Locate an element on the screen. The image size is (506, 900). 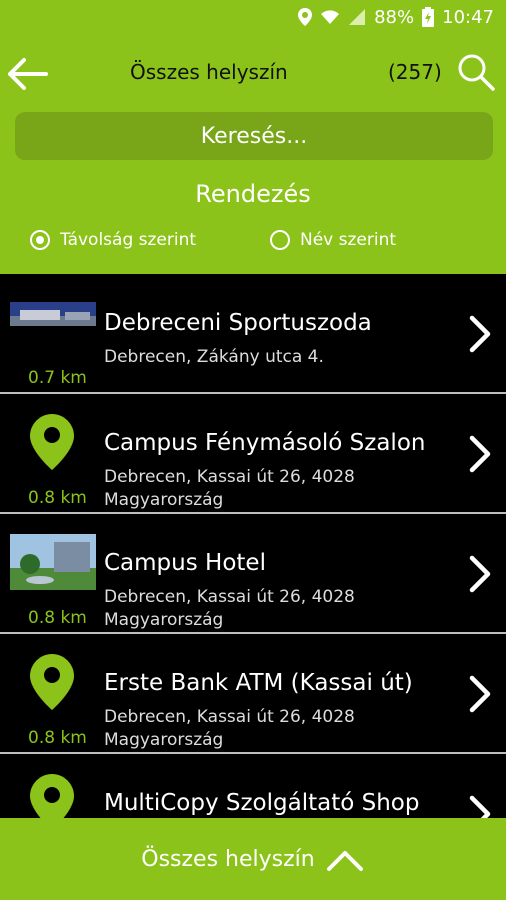
search-button is located at coordinates (476, 72).